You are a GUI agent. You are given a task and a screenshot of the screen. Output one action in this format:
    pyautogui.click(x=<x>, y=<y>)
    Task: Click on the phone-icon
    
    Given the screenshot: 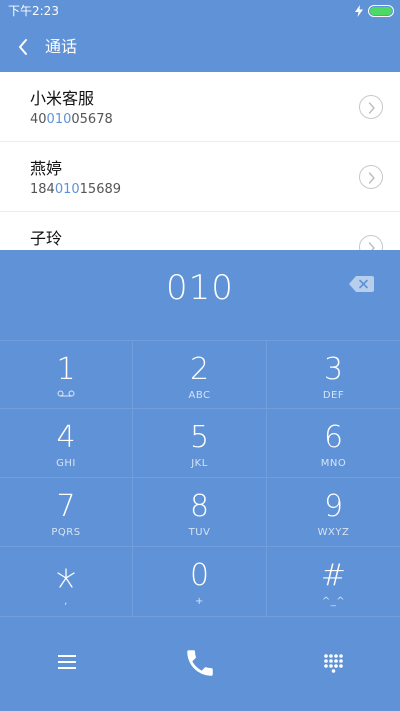 What is the action you would take?
    pyautogui.click(x=200, y=663)
    